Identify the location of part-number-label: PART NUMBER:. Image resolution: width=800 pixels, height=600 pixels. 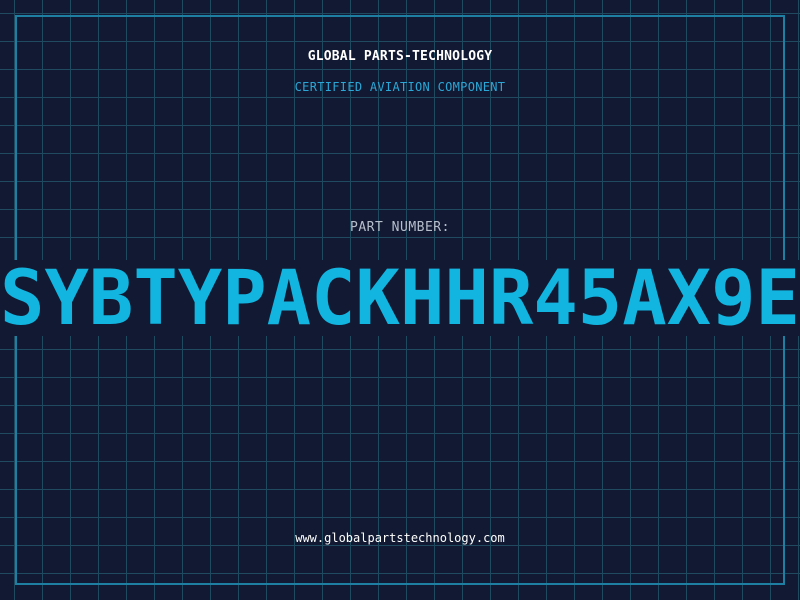
(400, 227).